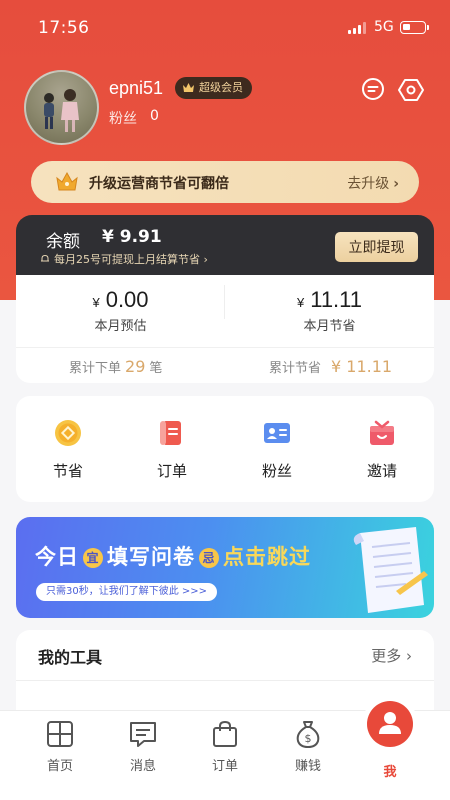  I want to click on banner-badge: 忌, so click(209, 558).